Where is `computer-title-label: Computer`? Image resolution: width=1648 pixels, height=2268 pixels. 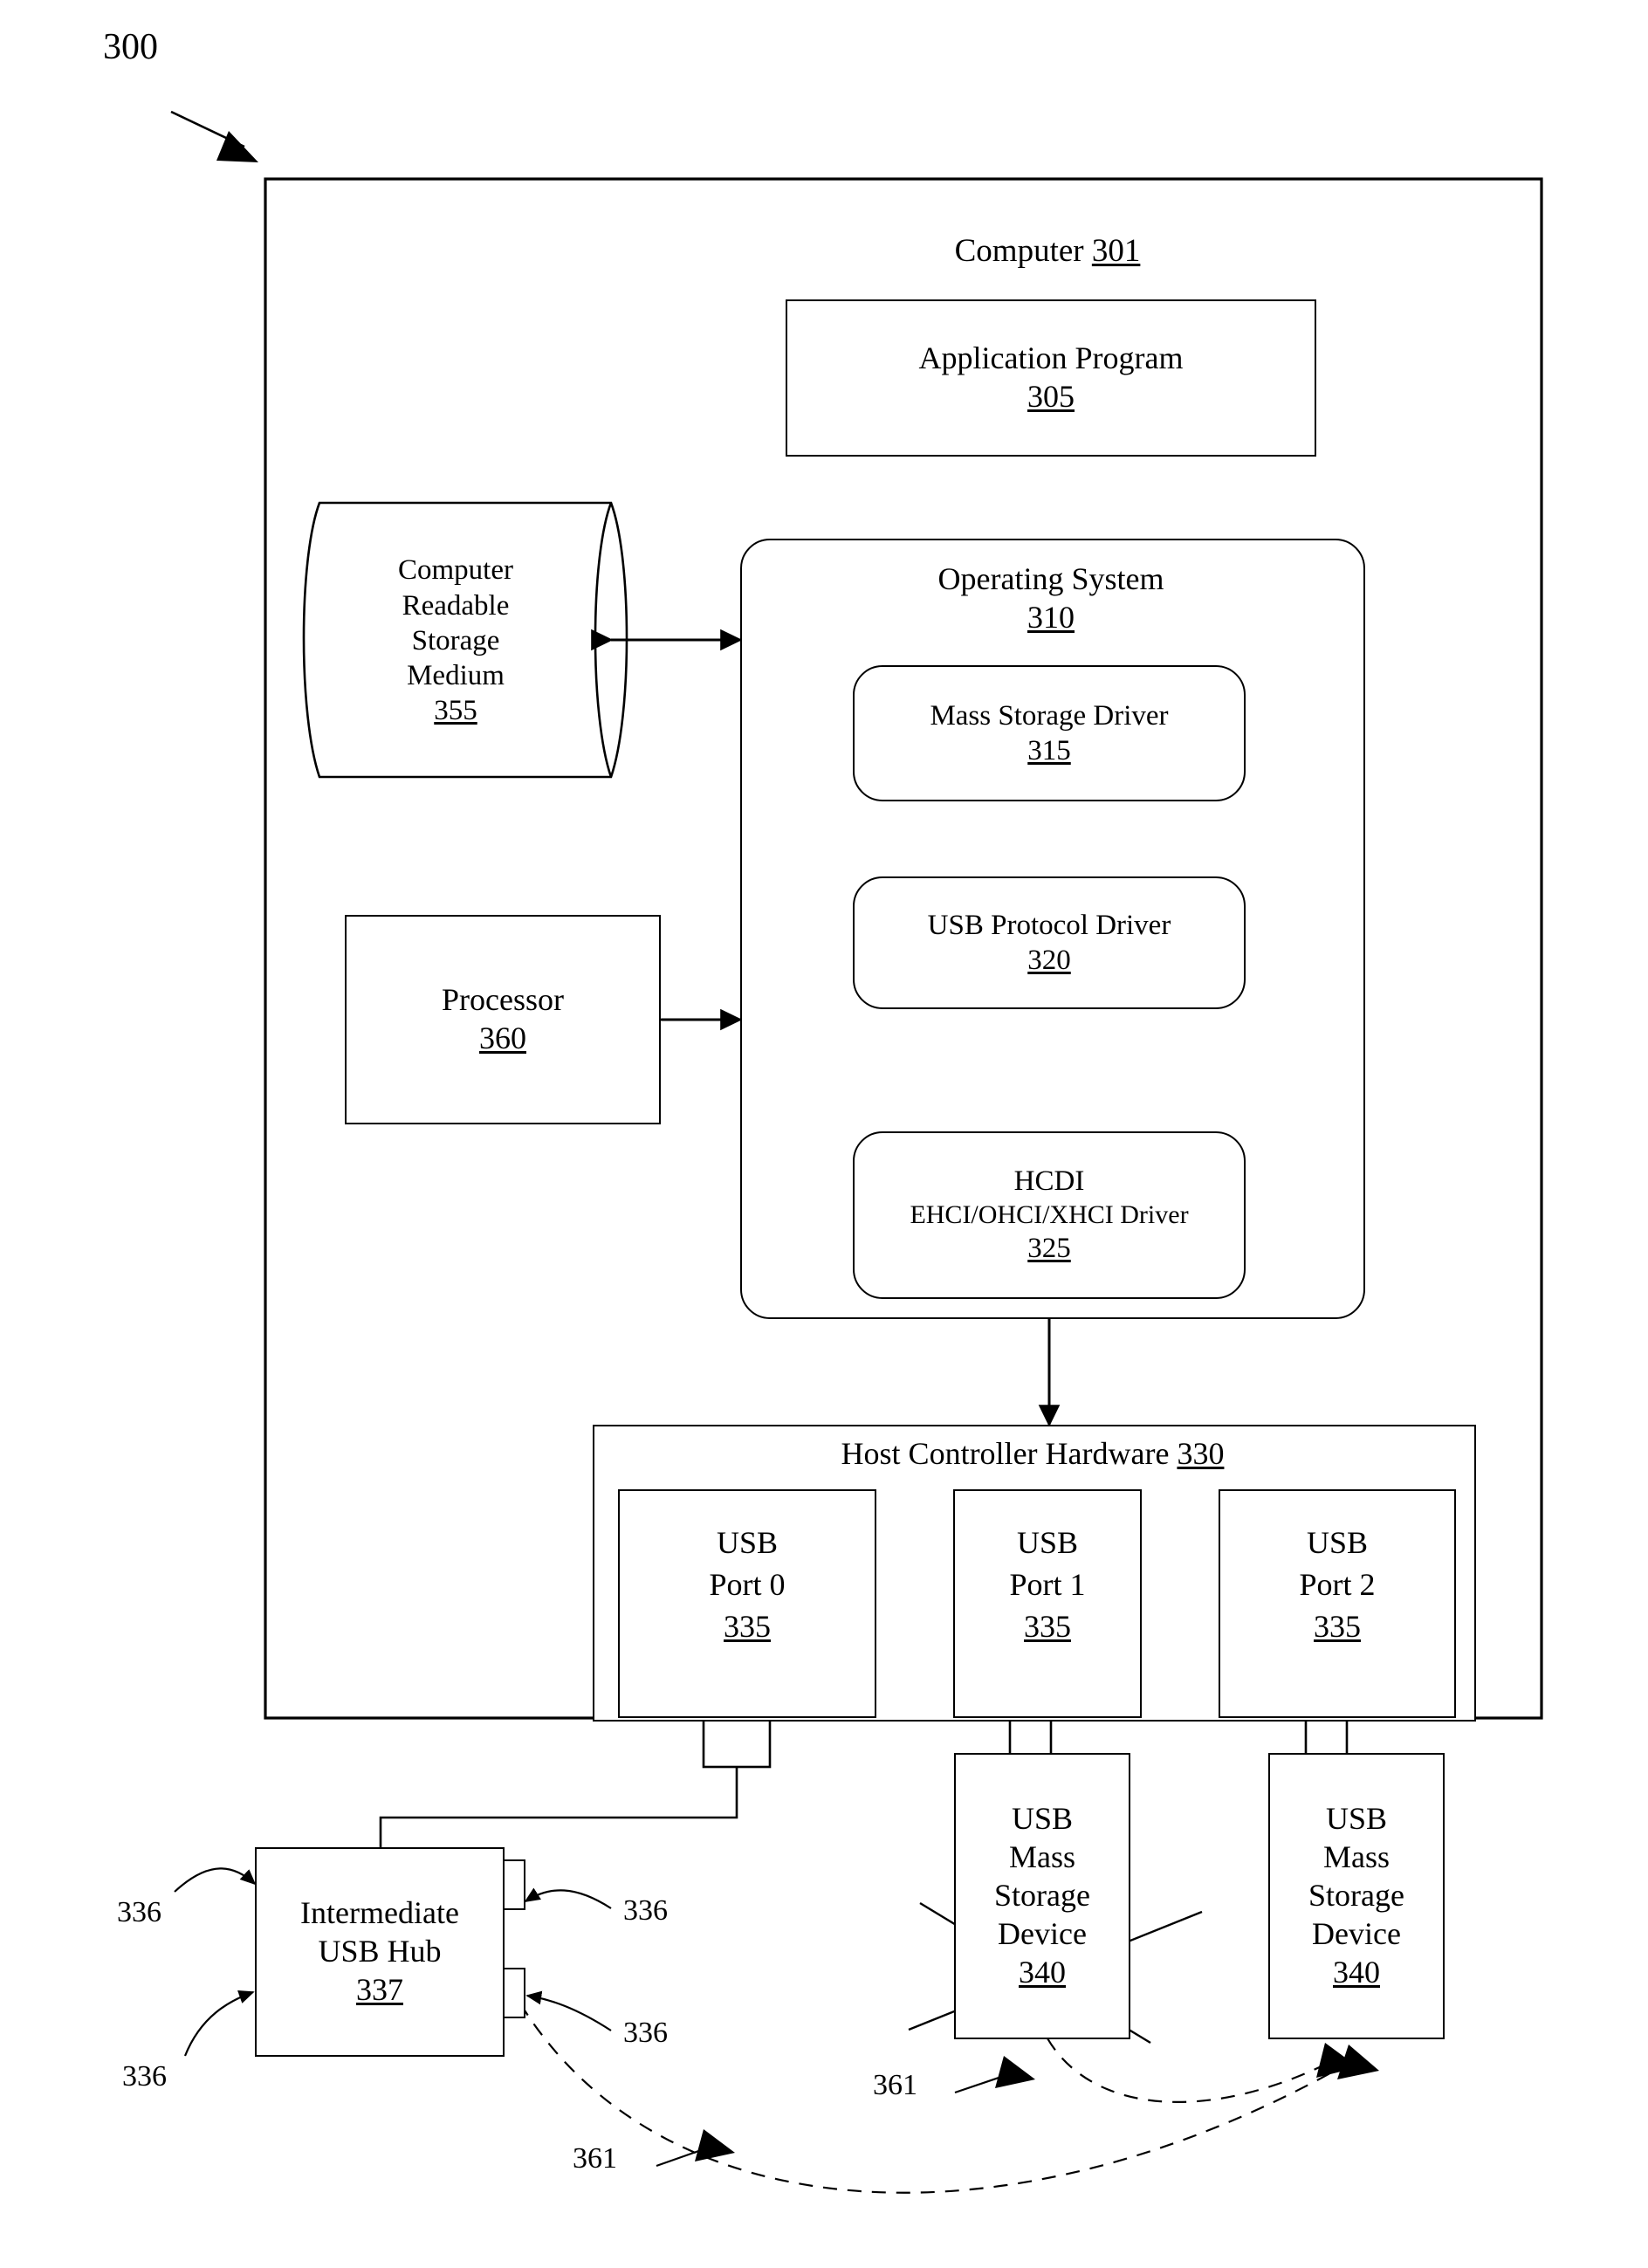
computer-title-label: Computer is located at coordinates (1019, 251).